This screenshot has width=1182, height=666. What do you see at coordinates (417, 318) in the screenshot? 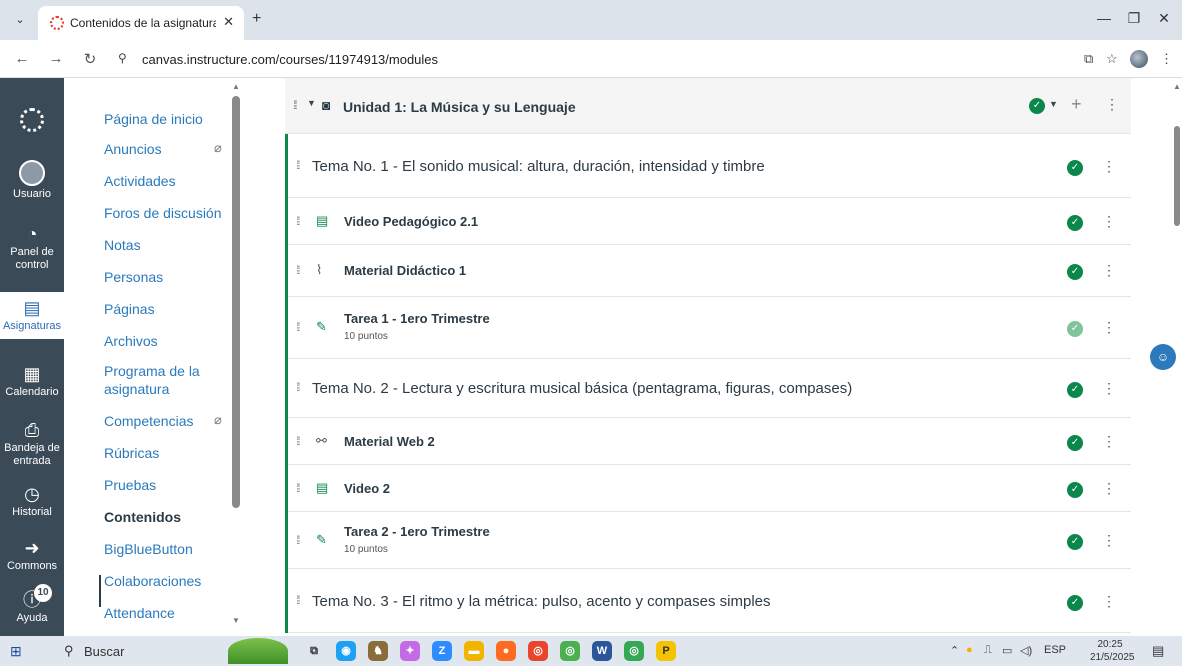
I see `module-item-link: Tarea 1 - 1ero Trimestre` at bounding box center [417, 318].